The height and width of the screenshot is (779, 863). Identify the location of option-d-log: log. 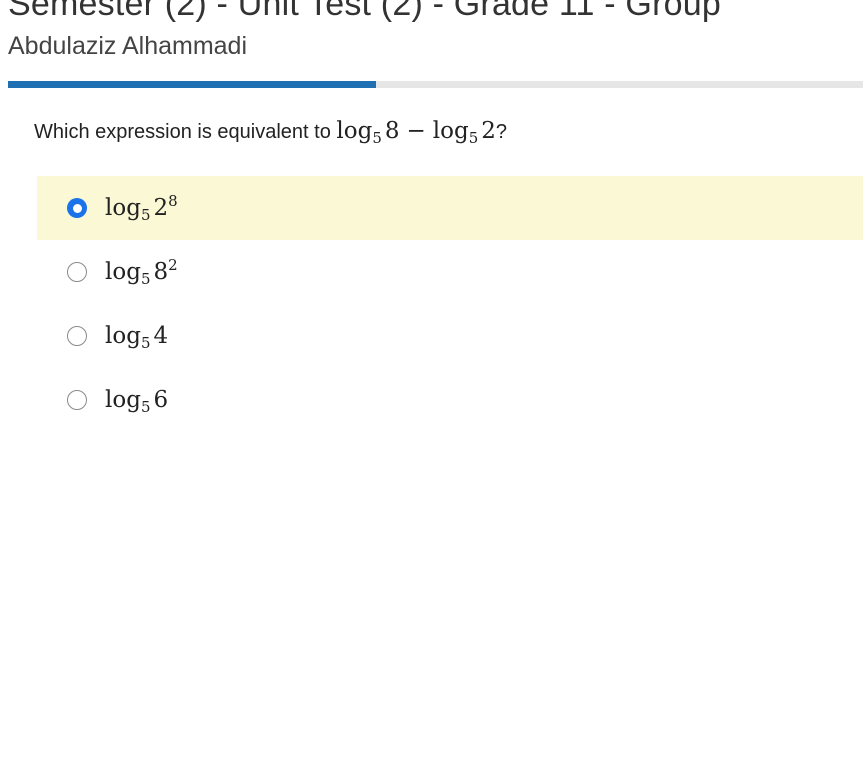
(123, 400).